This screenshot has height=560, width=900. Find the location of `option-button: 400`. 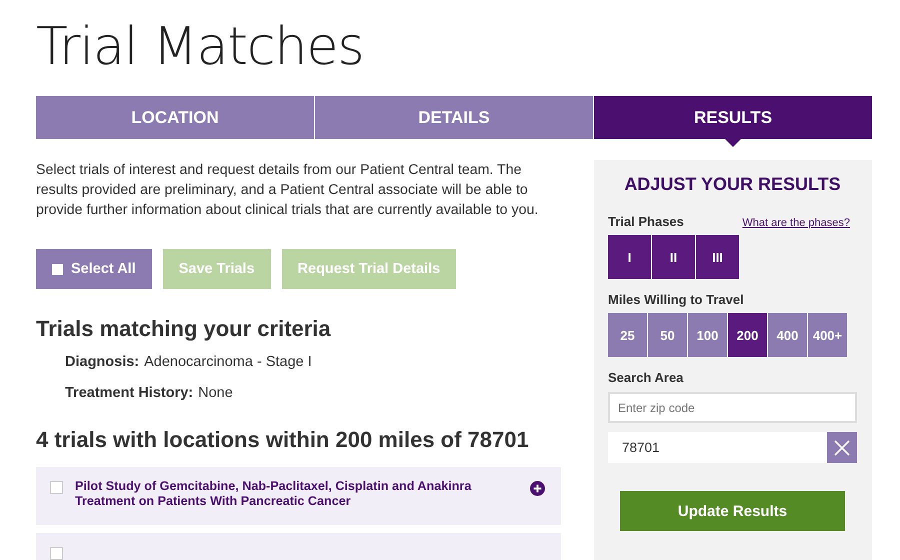

option-button: 400 is located at coordinates (787, 335).